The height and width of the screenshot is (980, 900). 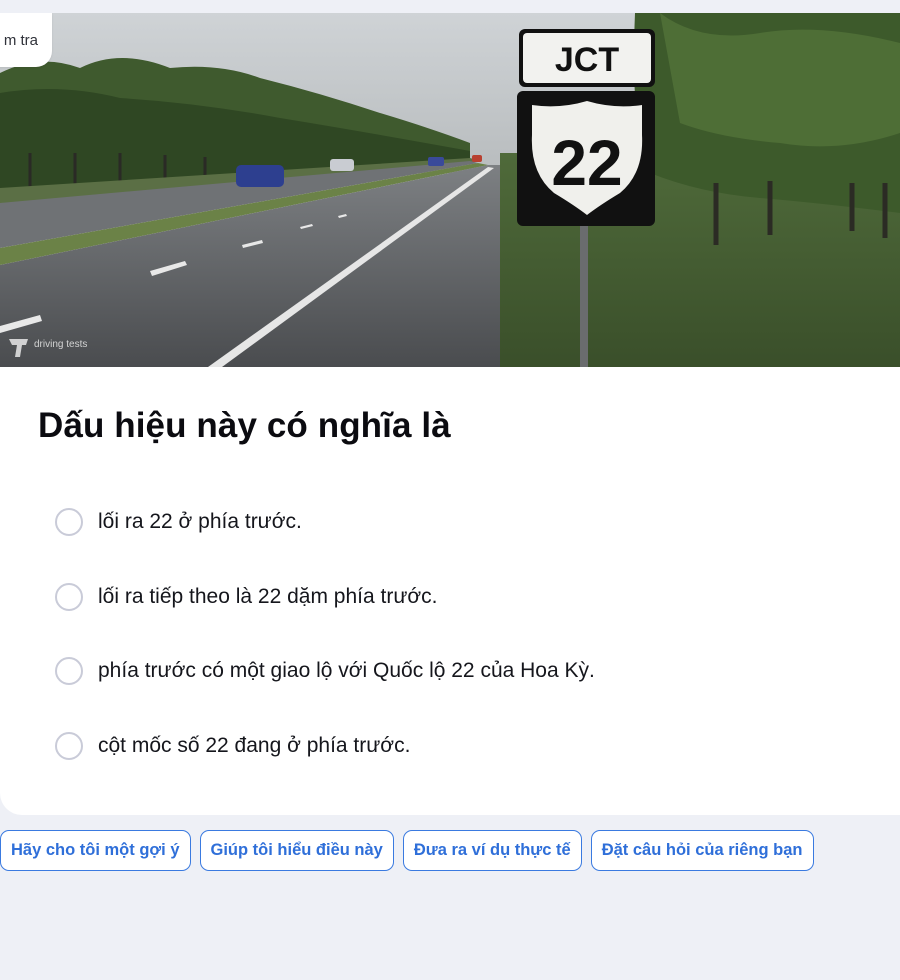 I want to click on answer-option-4: cột mốc số 22 đang ở phía trước., so click(x=465, y=746).